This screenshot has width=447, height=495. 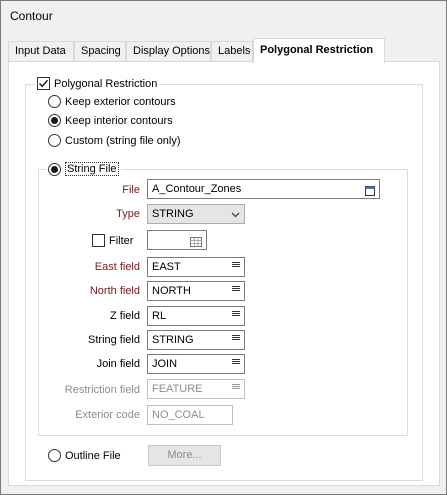 What do you see at coordinates (165, 364) in the screenshot?
I see `join-field-value: JOIN` at bounding box center [165, 364].